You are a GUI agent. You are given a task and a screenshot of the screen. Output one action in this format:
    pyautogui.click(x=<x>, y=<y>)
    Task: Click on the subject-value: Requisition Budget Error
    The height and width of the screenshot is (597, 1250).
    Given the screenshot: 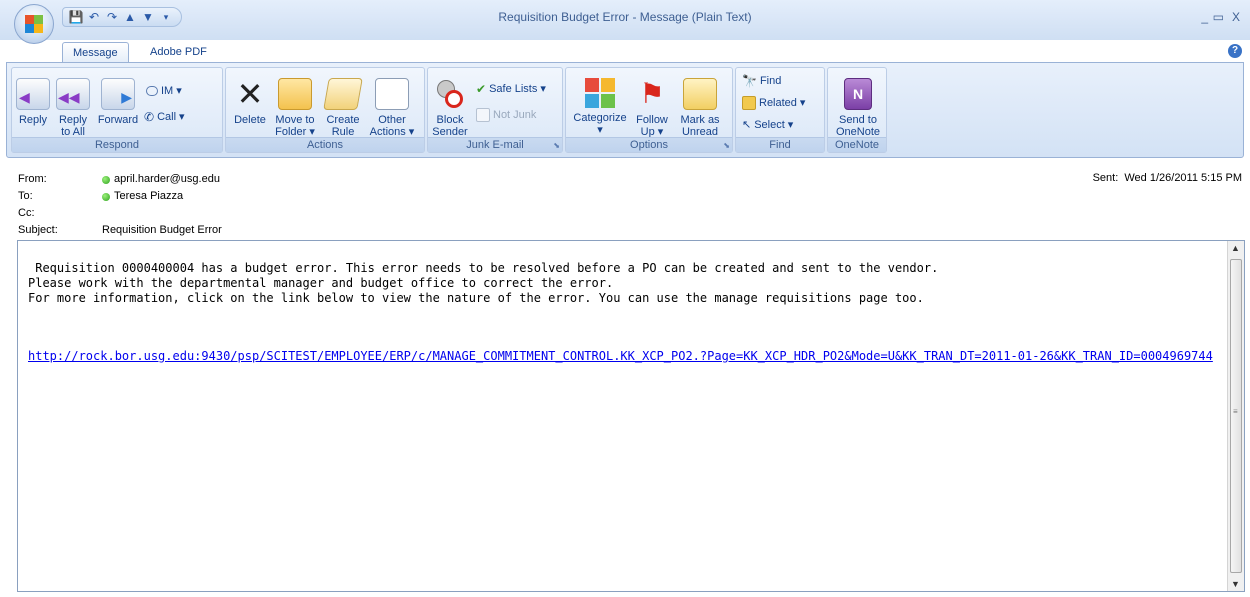 What is the action you would take?
    pyautogui.click(x=162, y=230)
    